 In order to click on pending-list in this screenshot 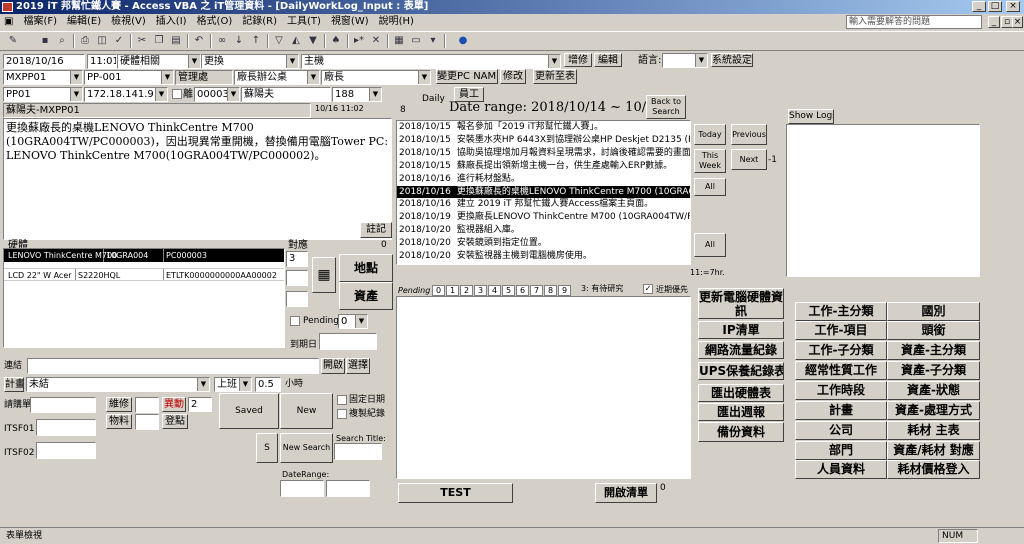, I will do `click(543, 387)`.